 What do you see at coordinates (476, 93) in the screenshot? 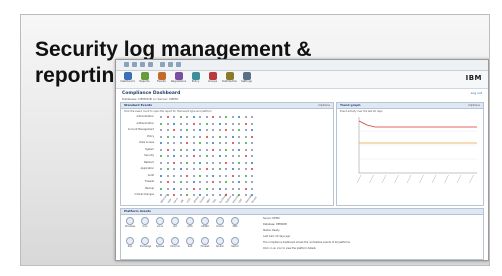
I see `logout-link: Log out` at bounding box center [476, 93].